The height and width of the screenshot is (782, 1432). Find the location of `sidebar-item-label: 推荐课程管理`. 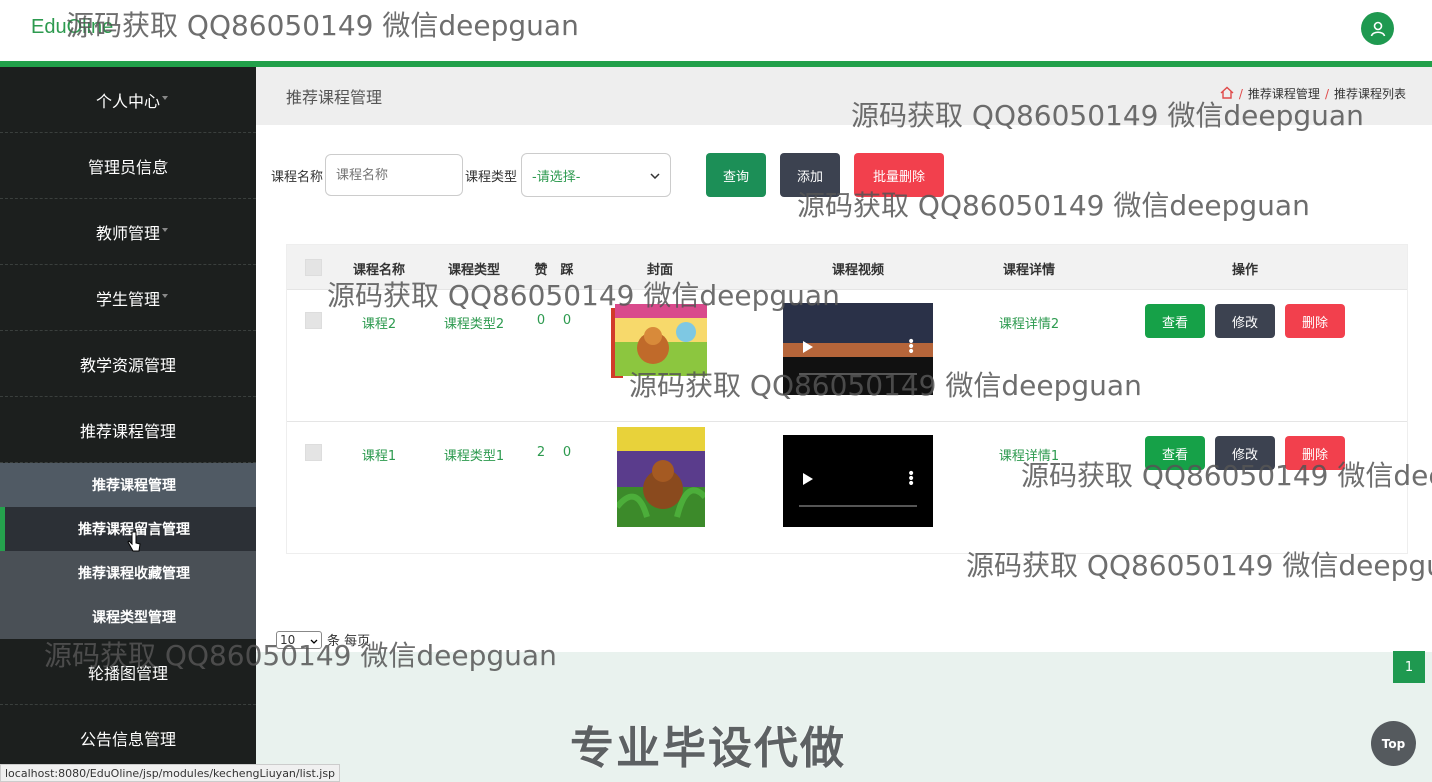

sidebar-item-label: 推荐课程管理 is located at coordinates (127, 431).